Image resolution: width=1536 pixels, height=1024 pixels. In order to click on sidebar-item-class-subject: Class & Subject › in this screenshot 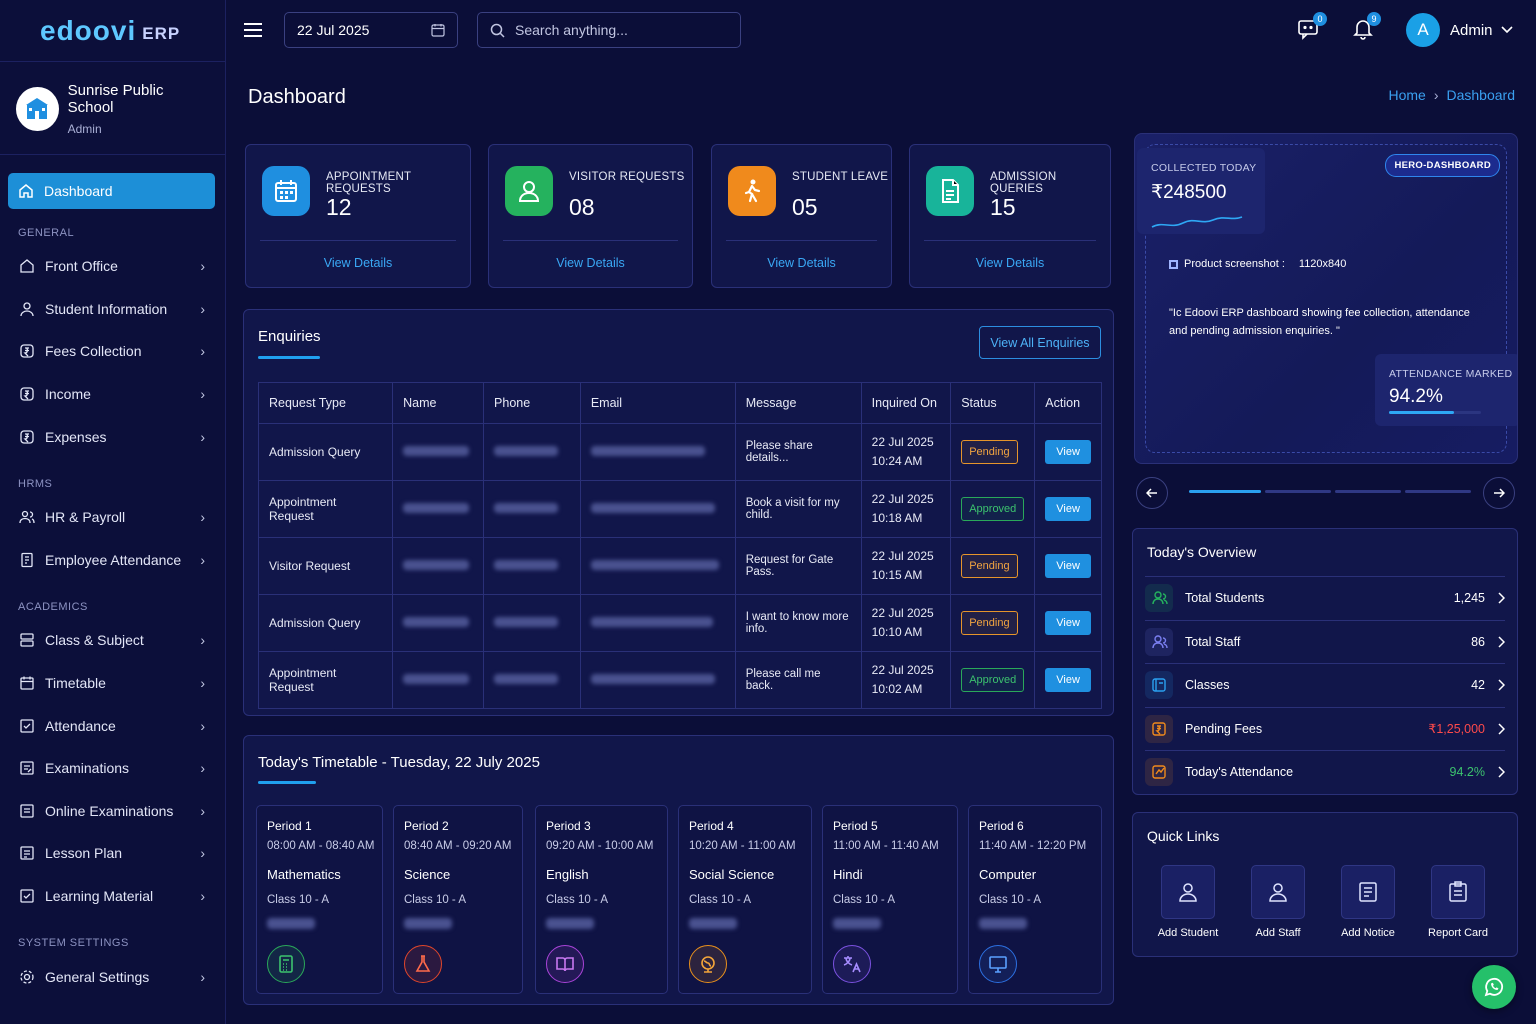, I will do `click(112, 640)`.